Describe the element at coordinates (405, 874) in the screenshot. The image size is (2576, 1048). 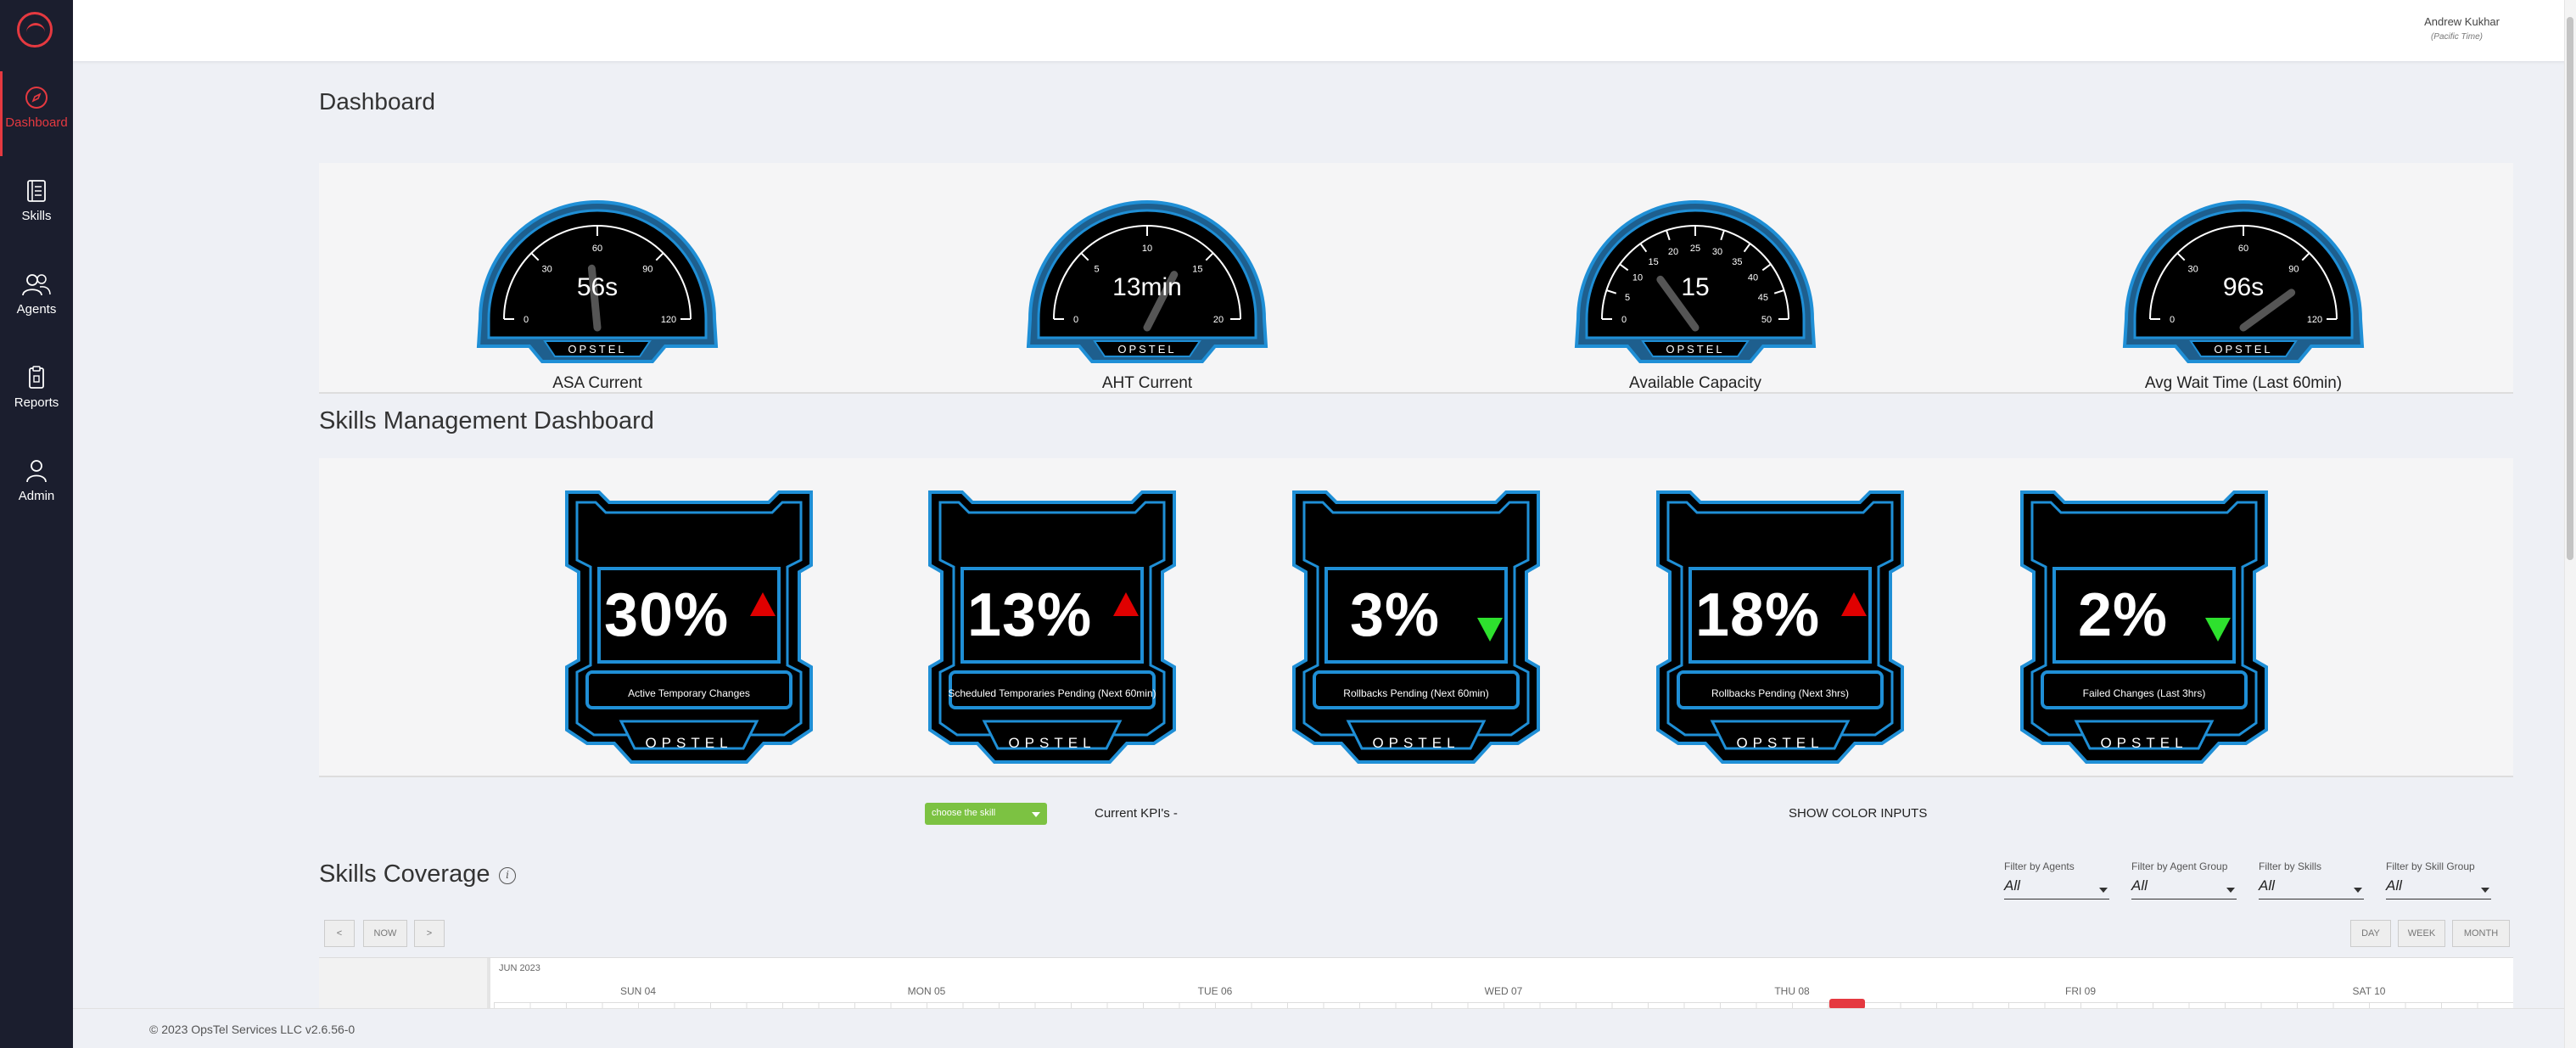
I see `skills-coverage-title: Skills Coverage` at that location.